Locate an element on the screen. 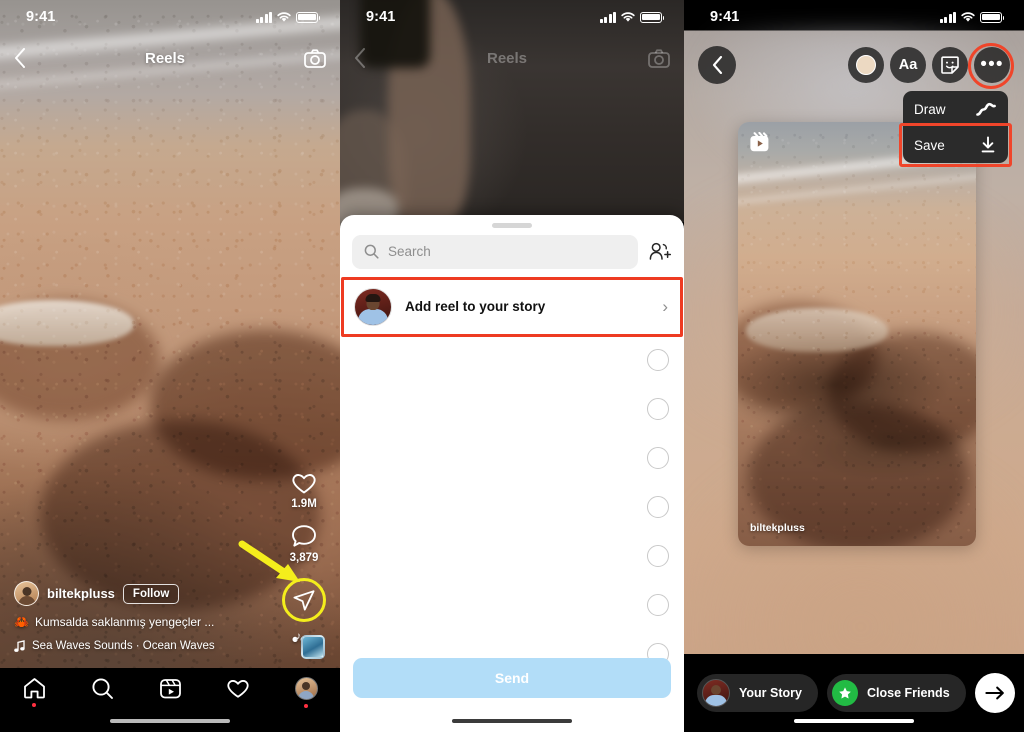  more-options-menu: Draw Save is located at coordinates (955, 129).